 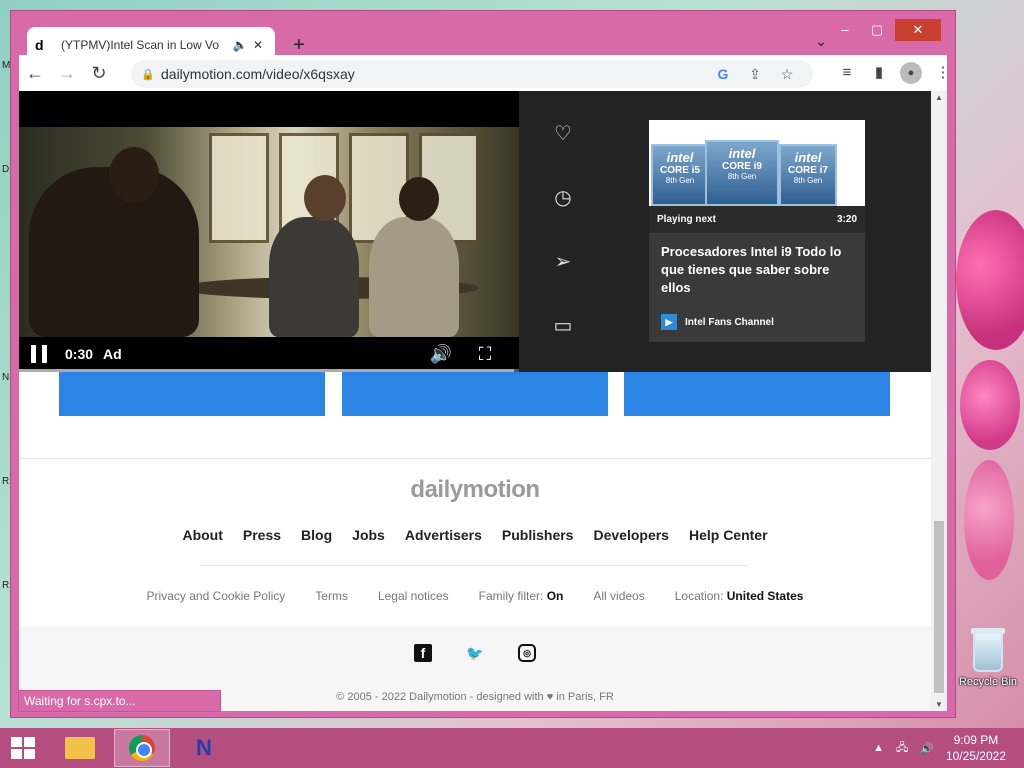 I want to click on file-explorer-taskbar-button, so click(x=80, y=748).